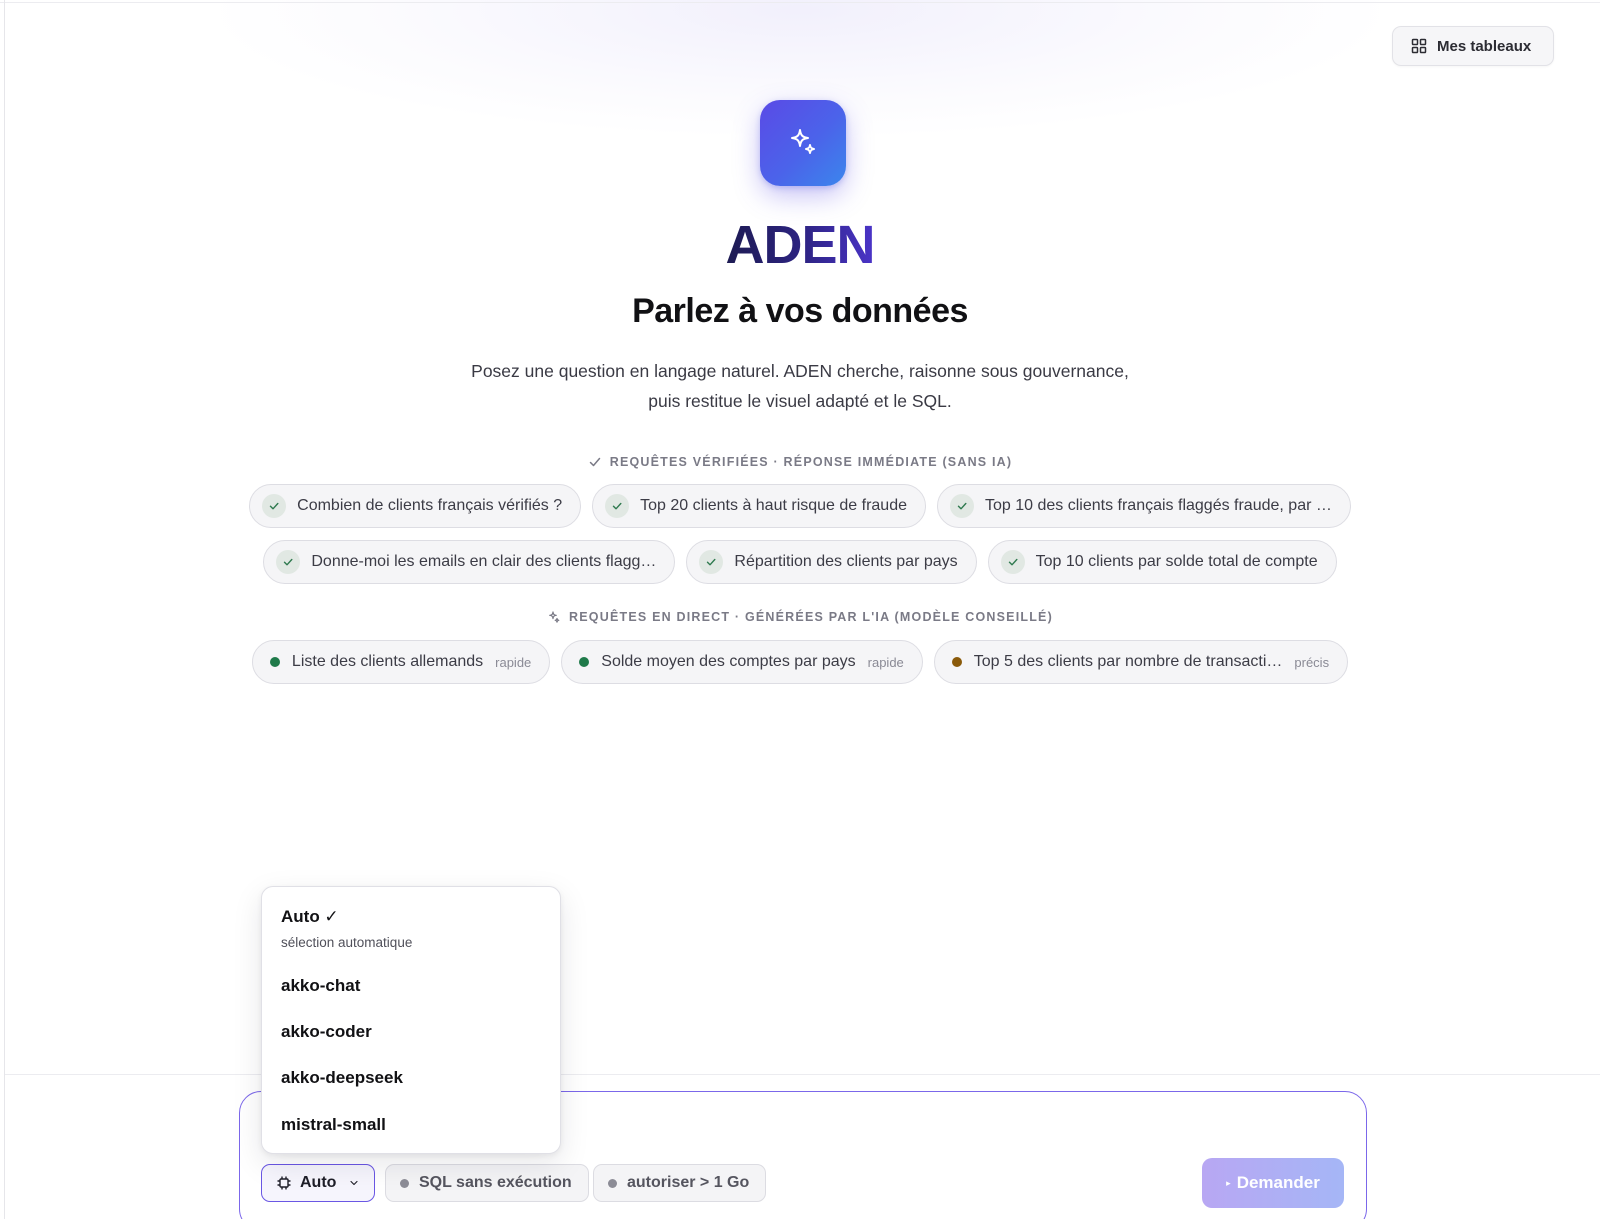  Describe the element at coordinates (800, 311) in the screenshot. I see `page-headline: Parlez à vos données` at that location.